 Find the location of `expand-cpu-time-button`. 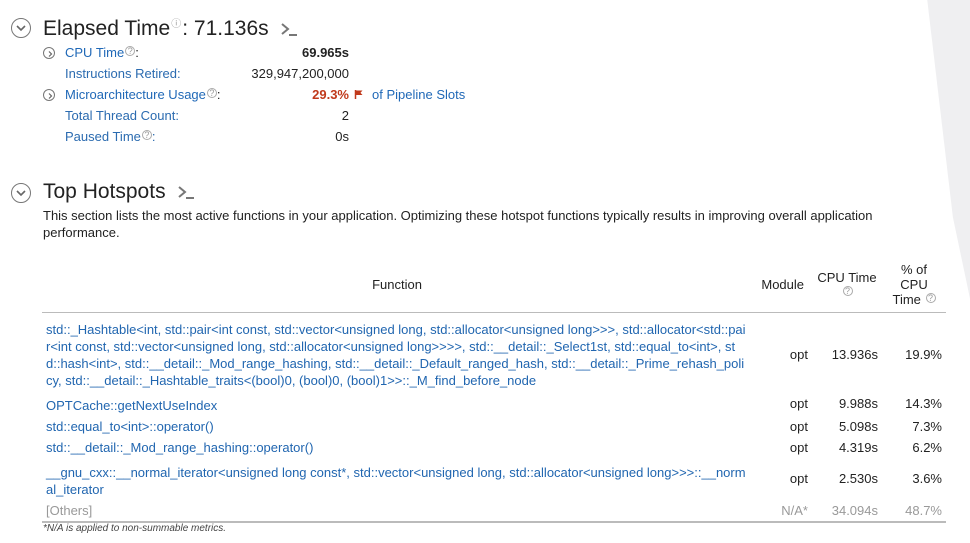

expand-cpu-time-button is located at coordinates (49, 53).